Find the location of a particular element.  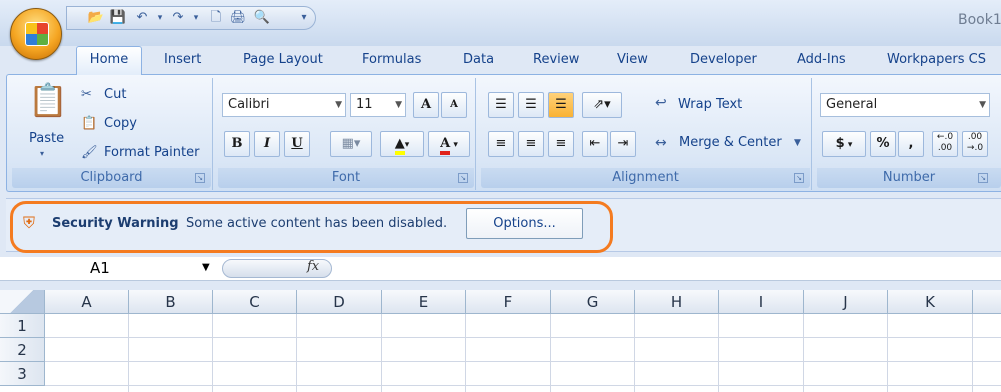

align-left-button: ≡ is located at coordinates (501, 144).